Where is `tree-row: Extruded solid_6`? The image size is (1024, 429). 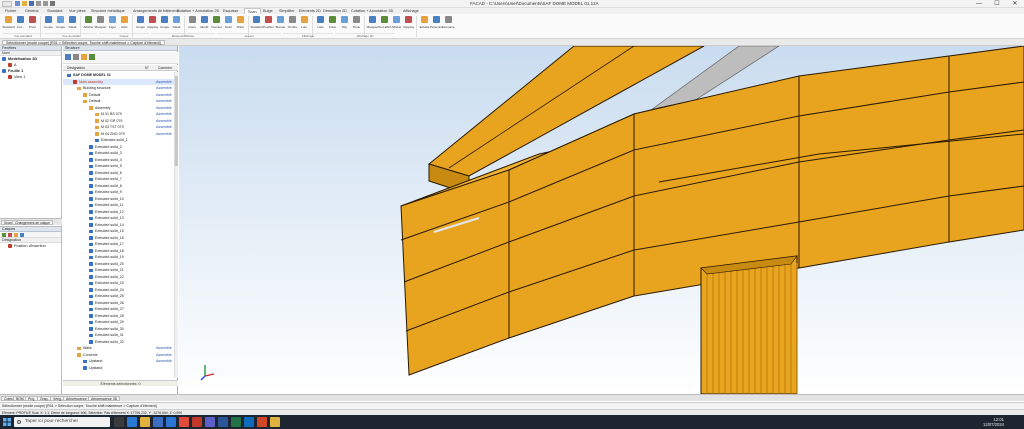
tree-row: Extruded solid_6 is located at coordinates (120, 173).